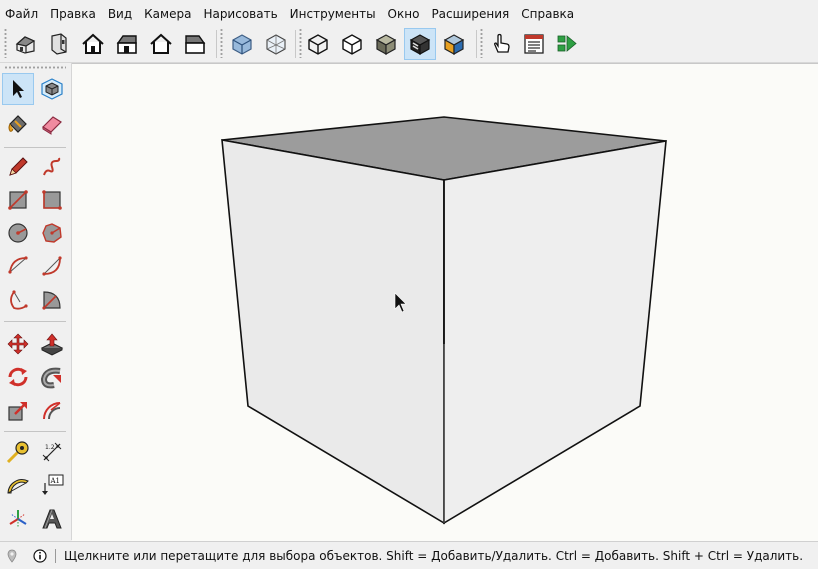 The image size is (818, 569). What do you see at coordinates (18, 124) in the screenshot?
I see `paint-bucket-tool-button` at bounding box center [18, 124].